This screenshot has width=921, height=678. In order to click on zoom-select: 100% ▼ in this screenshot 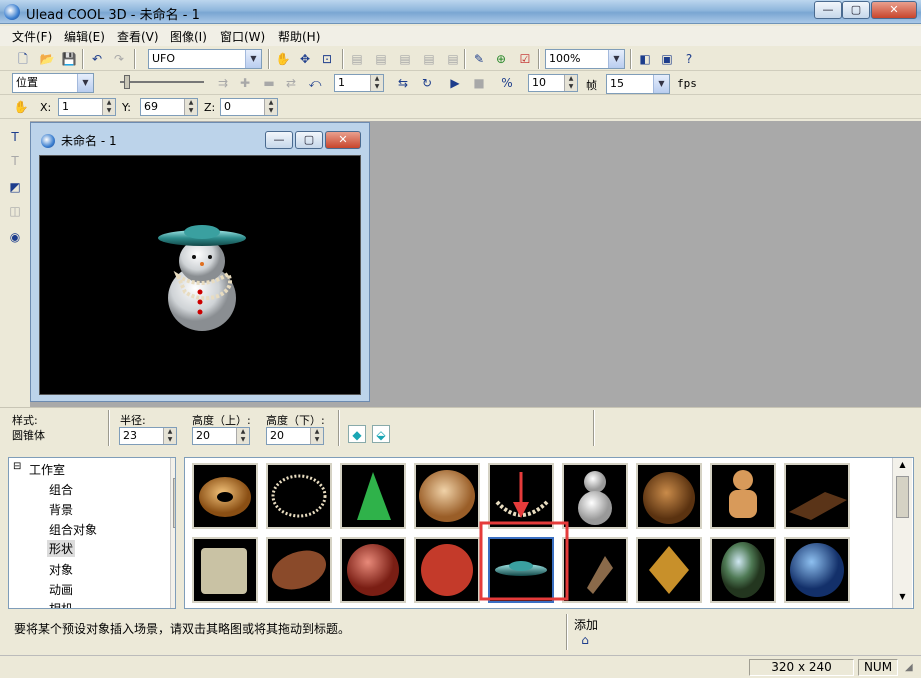, I will do `click(585, 59)`.